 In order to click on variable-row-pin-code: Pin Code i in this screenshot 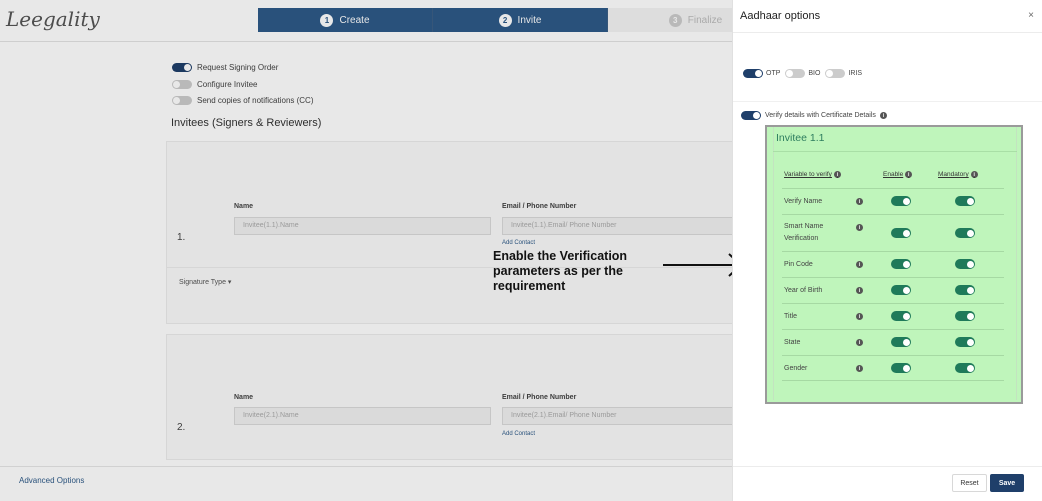, I will do `click(893, 264)`.